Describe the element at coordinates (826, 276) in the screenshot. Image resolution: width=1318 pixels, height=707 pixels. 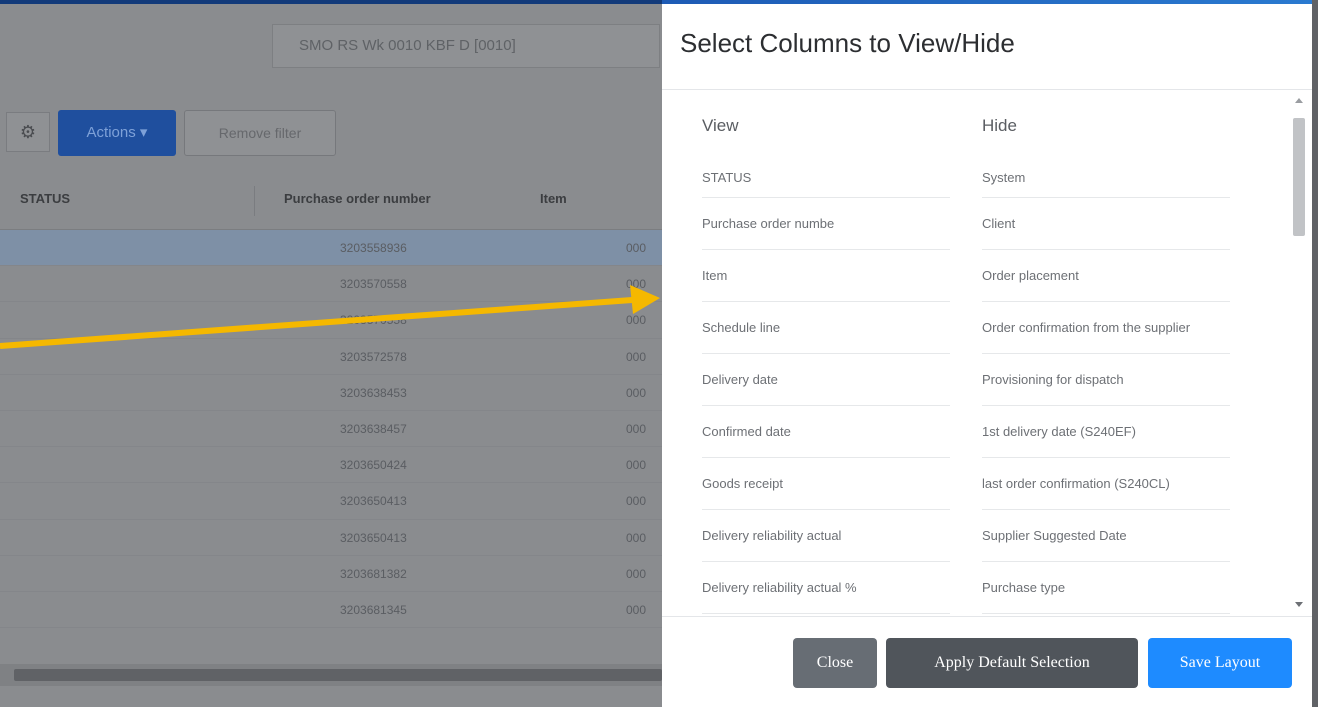
I see `view-item-item: Item` at that location.